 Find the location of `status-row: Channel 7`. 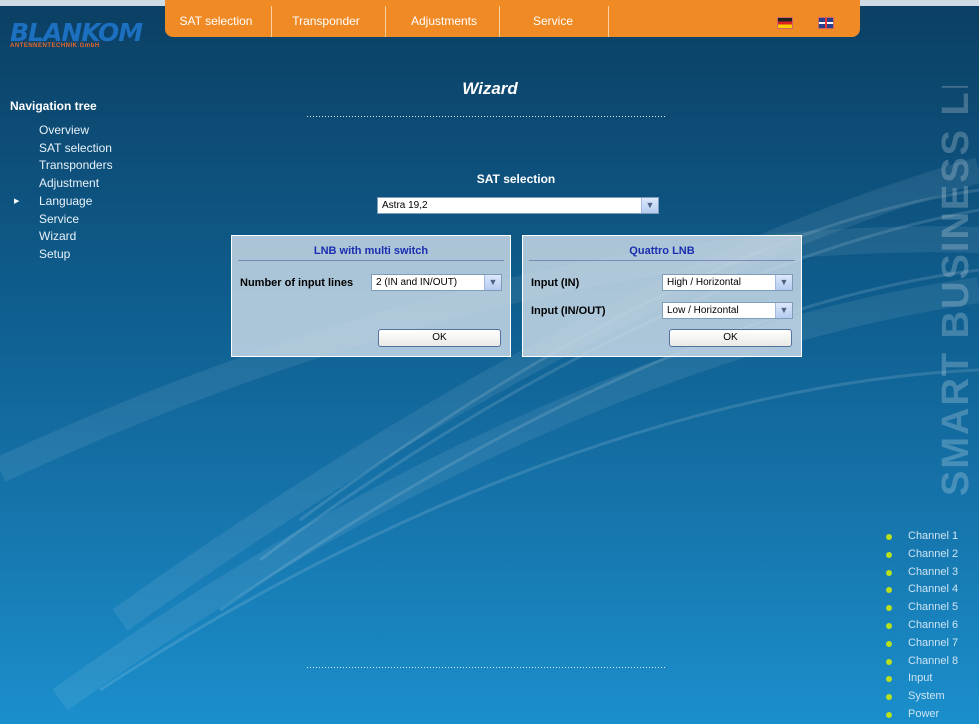

status-row: Channel 7 is located at coordinates (922, 644).